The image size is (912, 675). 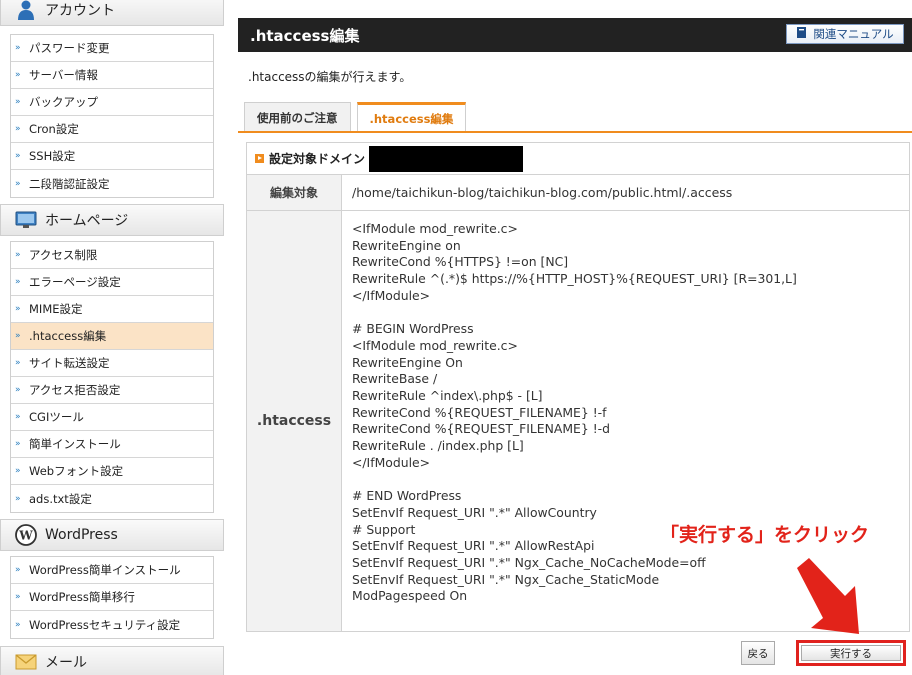 I want to click on execute-button-label: 実行する, so click(x=851, y=653).